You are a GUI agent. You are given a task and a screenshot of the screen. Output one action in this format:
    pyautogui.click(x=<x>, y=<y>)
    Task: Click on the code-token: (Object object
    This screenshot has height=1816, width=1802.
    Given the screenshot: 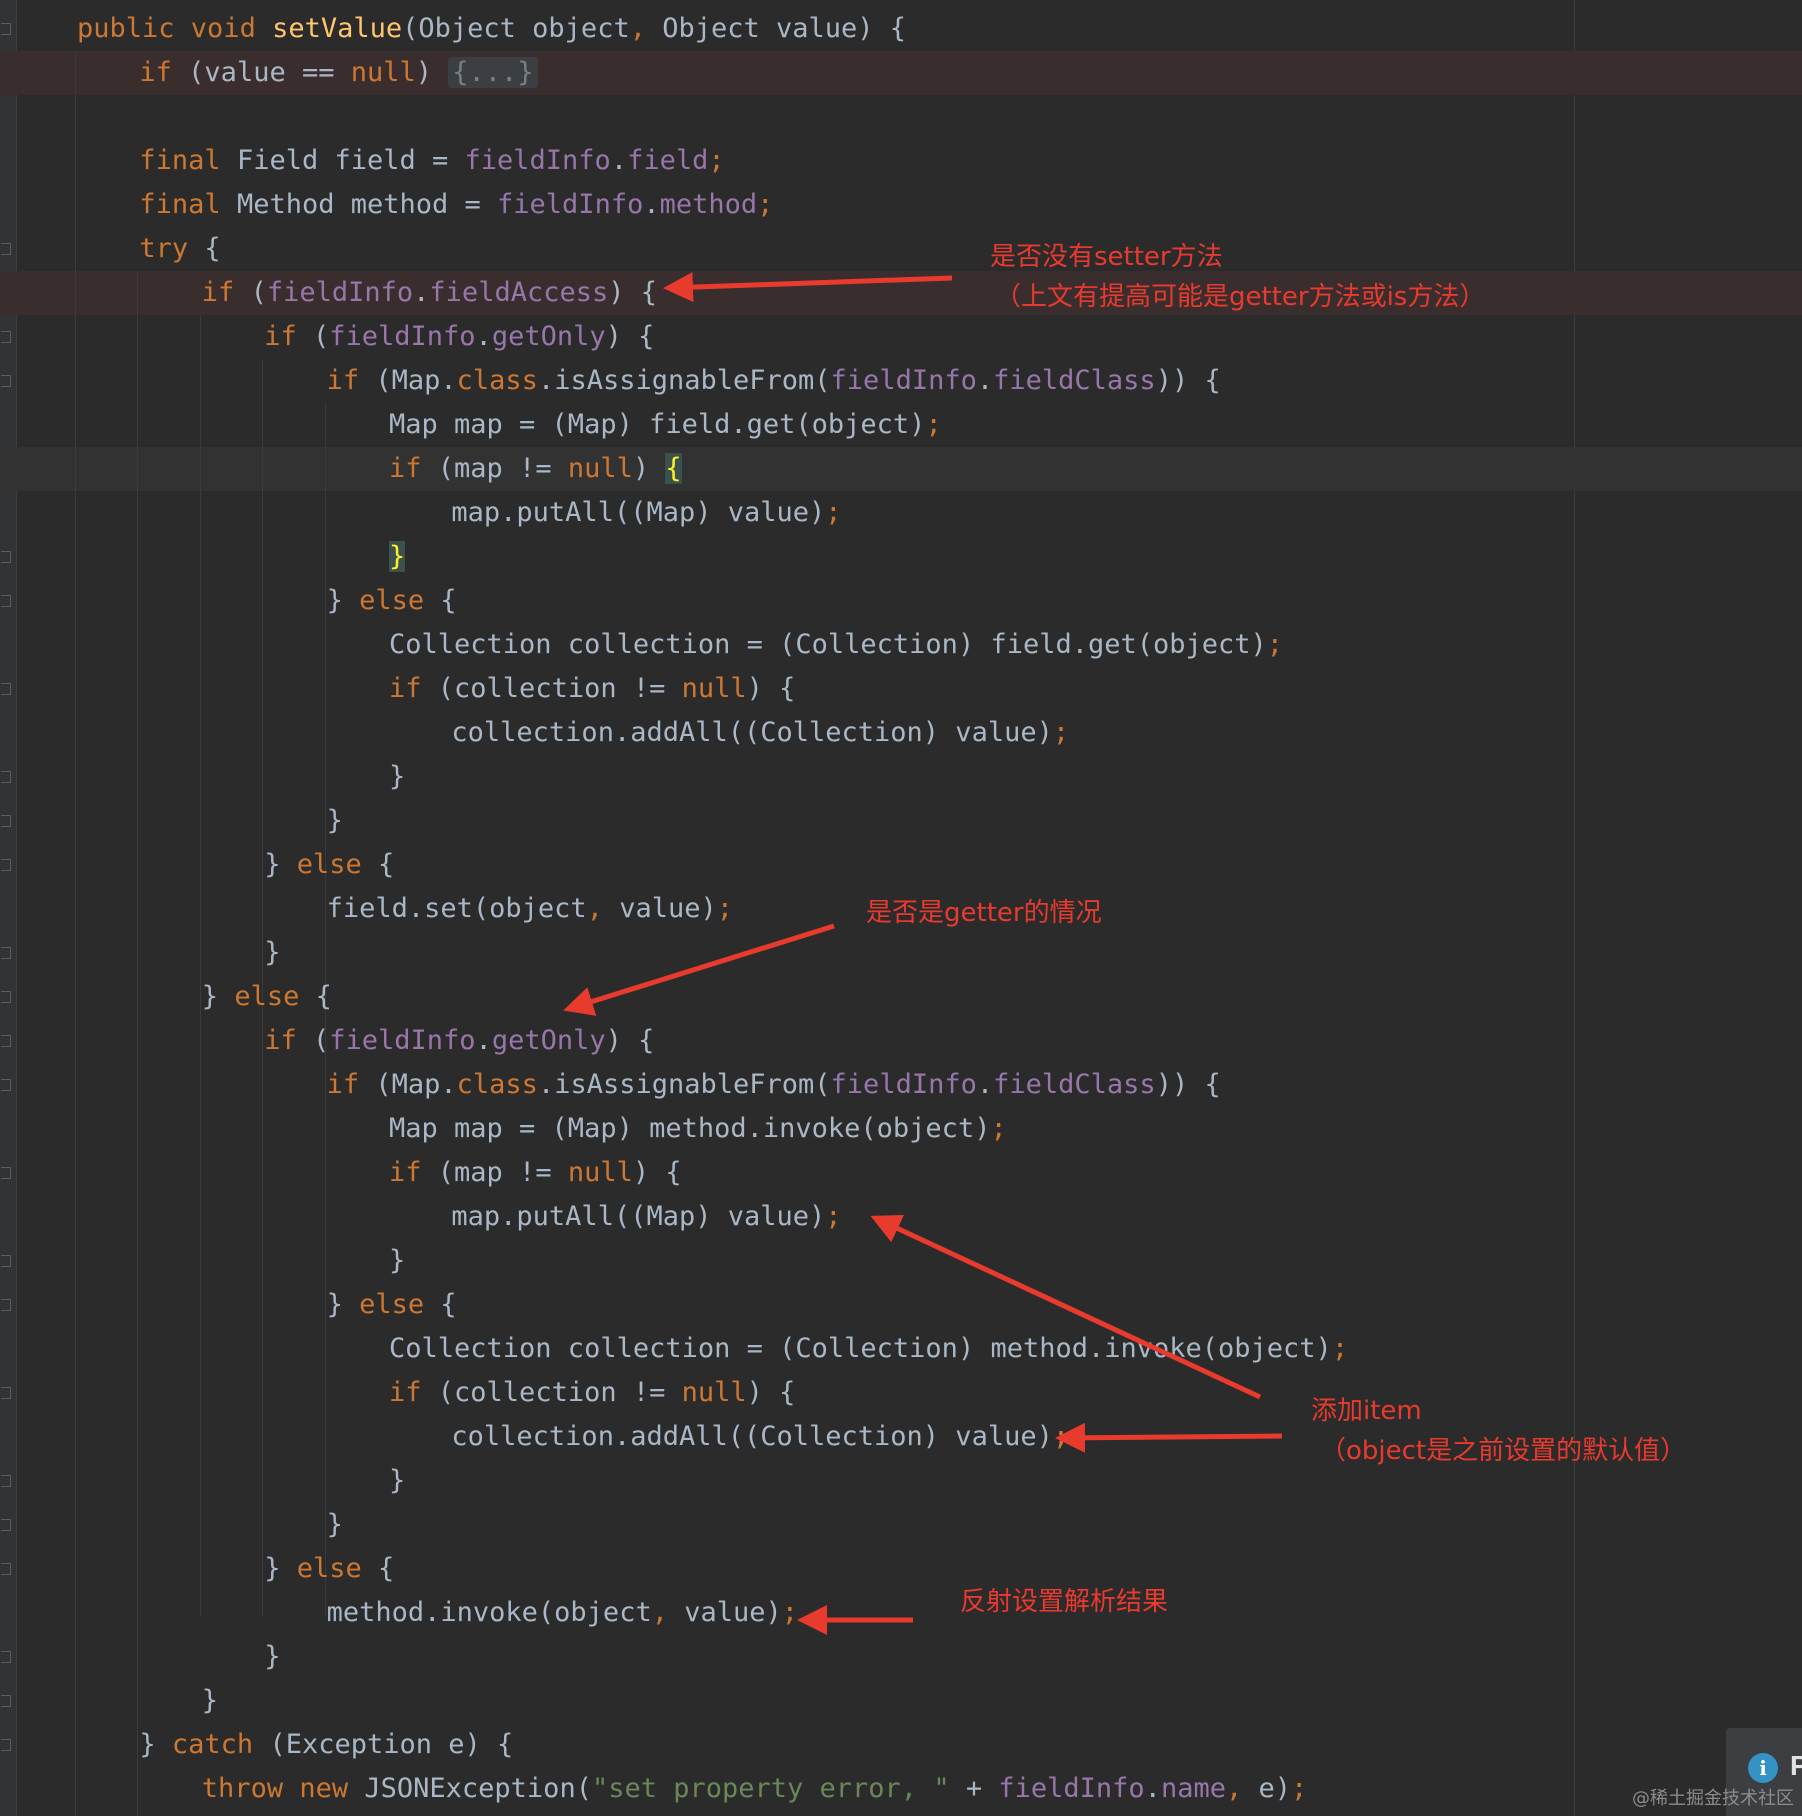 What is the action you would take?
    pyautogui.click(x=516, y=28)
    